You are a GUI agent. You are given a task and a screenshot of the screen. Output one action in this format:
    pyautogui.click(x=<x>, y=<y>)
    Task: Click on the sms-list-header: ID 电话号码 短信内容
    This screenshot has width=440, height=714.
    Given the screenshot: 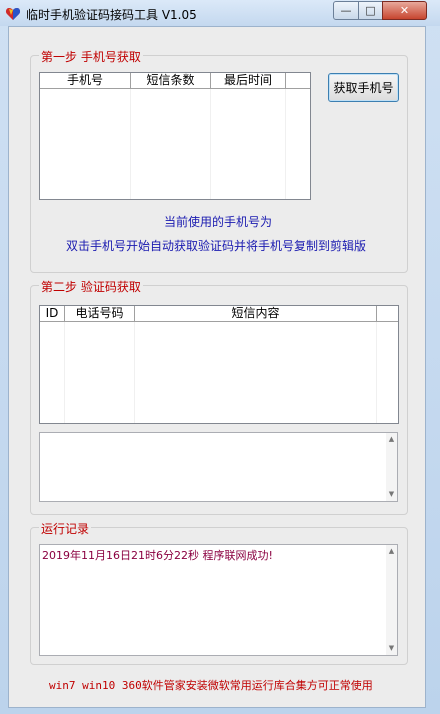 What is the action you would take?
    pyautogui.click(x=219, y=314)
    